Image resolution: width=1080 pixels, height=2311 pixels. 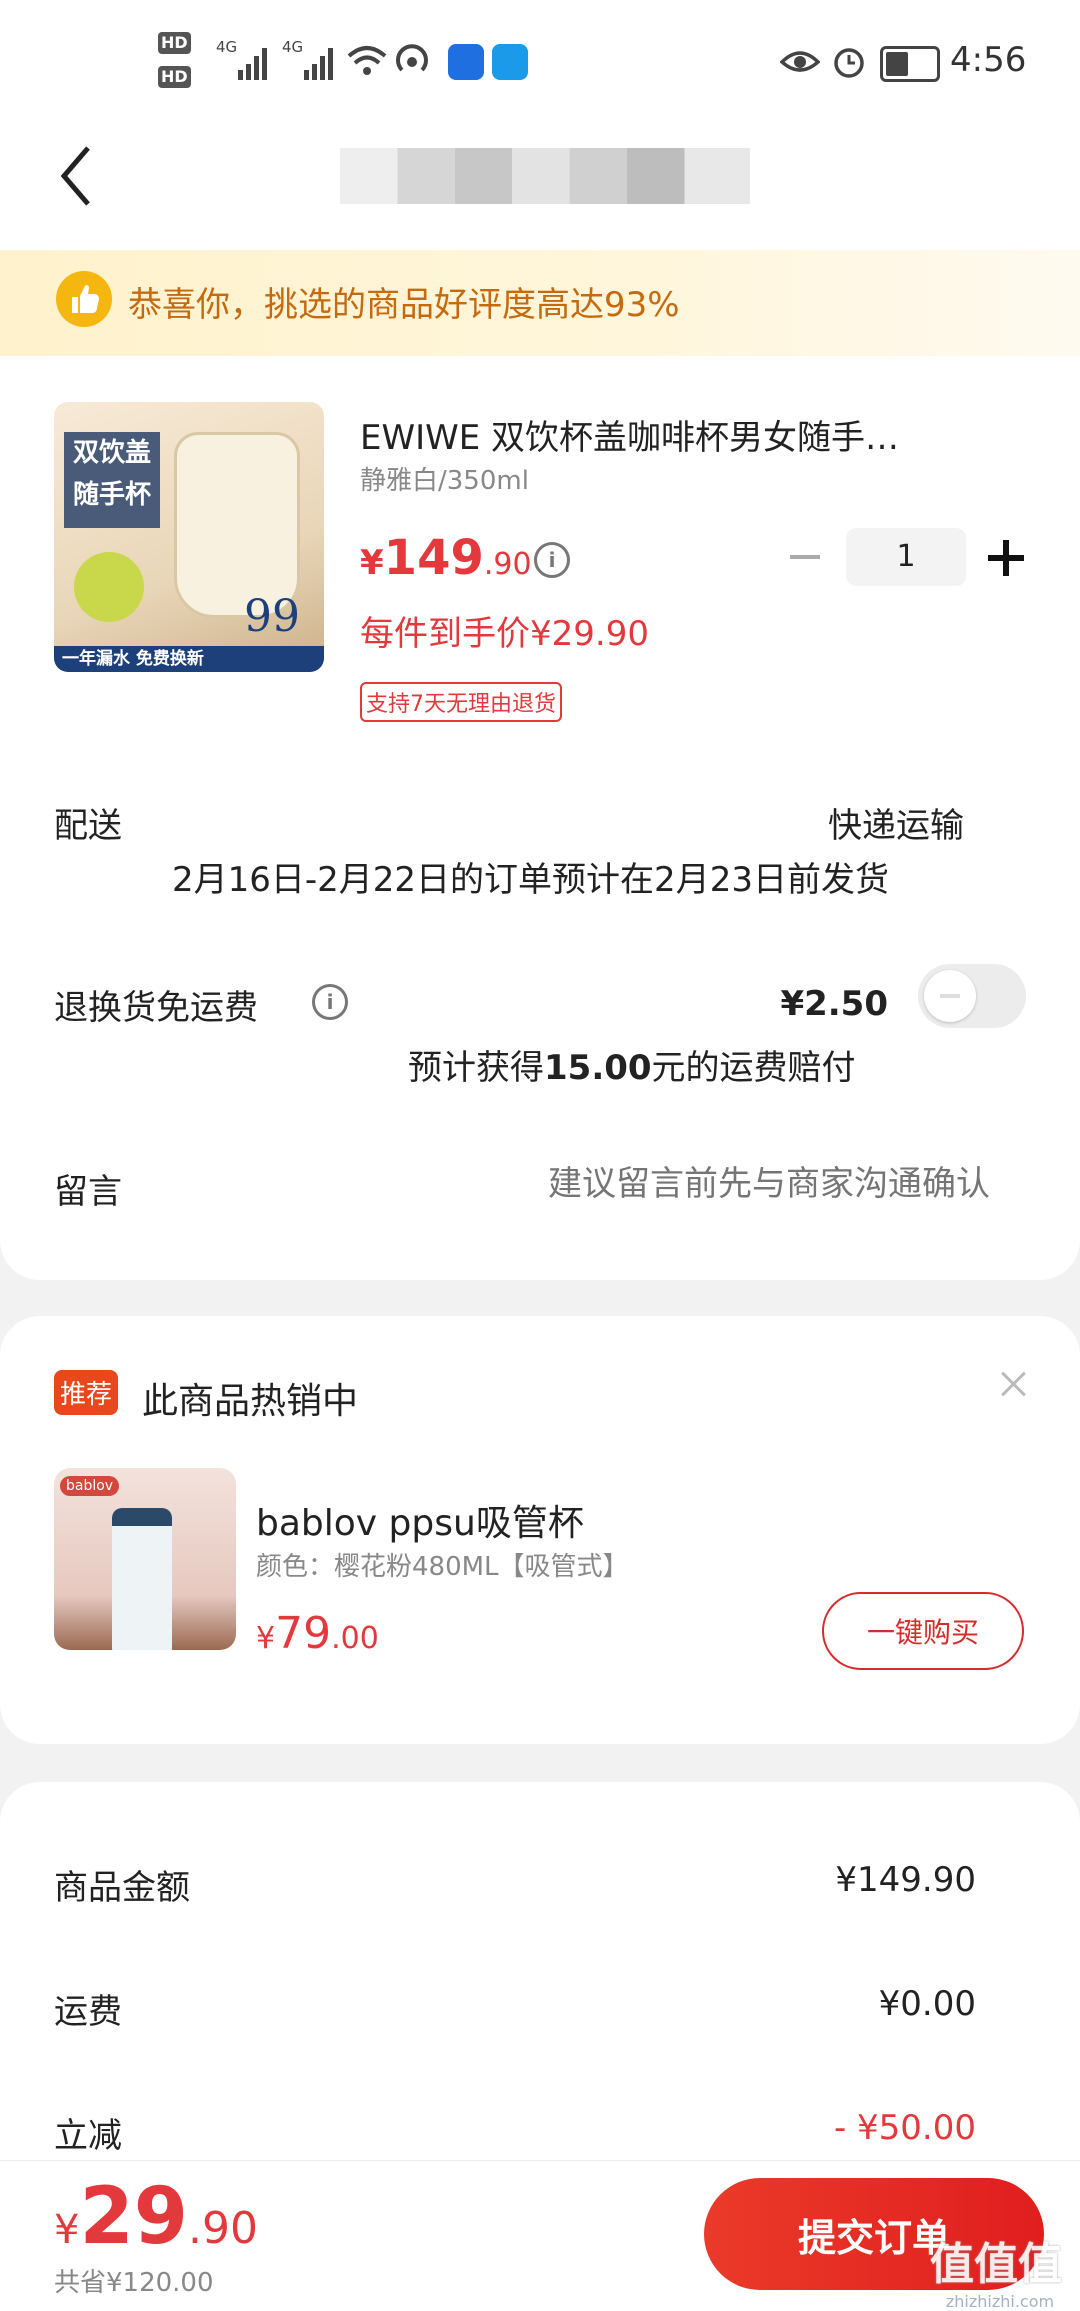 I want to click on recommend-title: 此商品热销中, so click(x=250, y=1401).